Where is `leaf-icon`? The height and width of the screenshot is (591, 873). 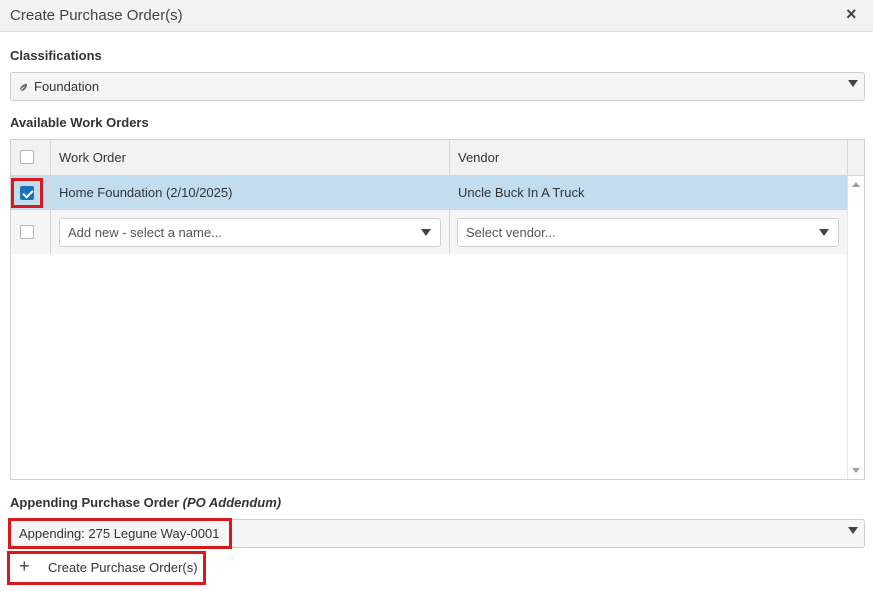 leaf-icon is located at coordinates (23, 87).